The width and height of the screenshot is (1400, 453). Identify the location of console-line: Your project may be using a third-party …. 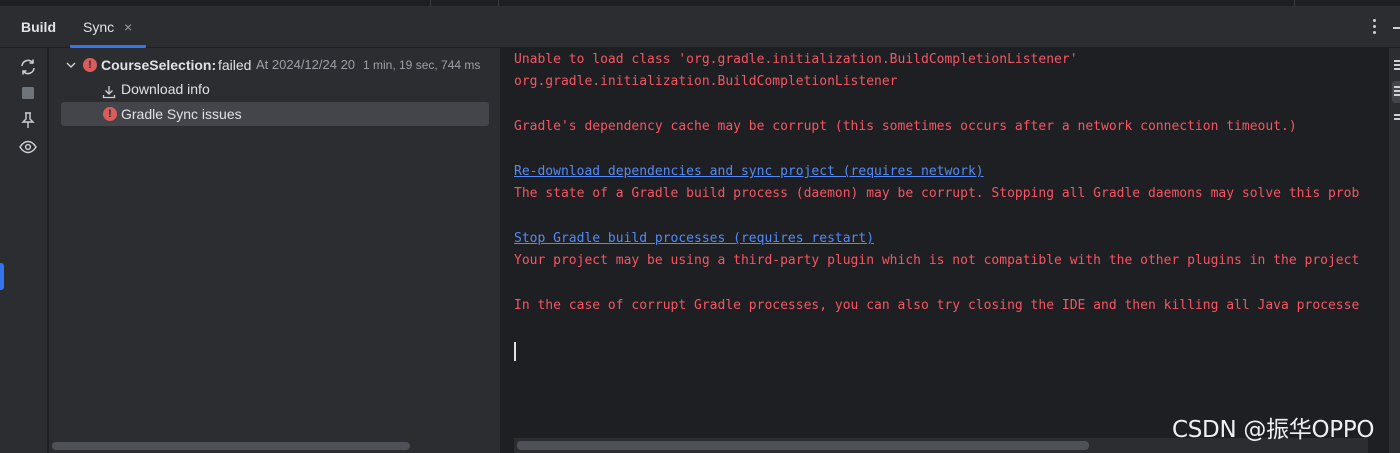
(937, 260).